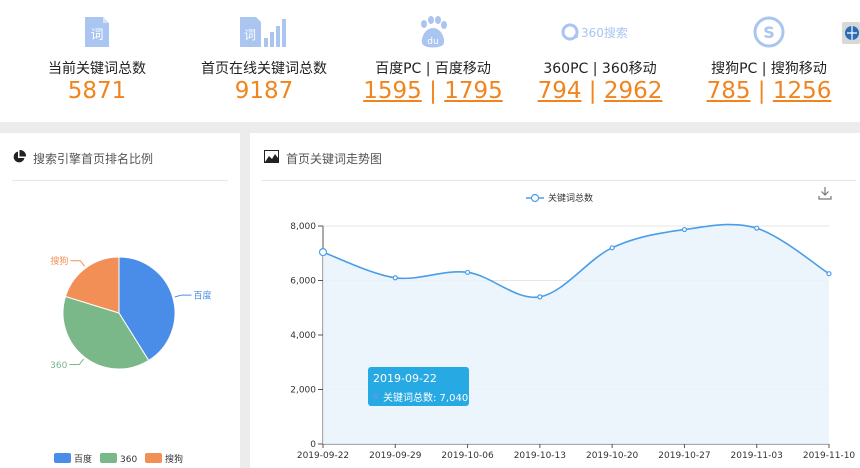  I want to click on stat-sogou: S 搜狗PC | 搜狗移动 785 | 1256, so click(769, 61).